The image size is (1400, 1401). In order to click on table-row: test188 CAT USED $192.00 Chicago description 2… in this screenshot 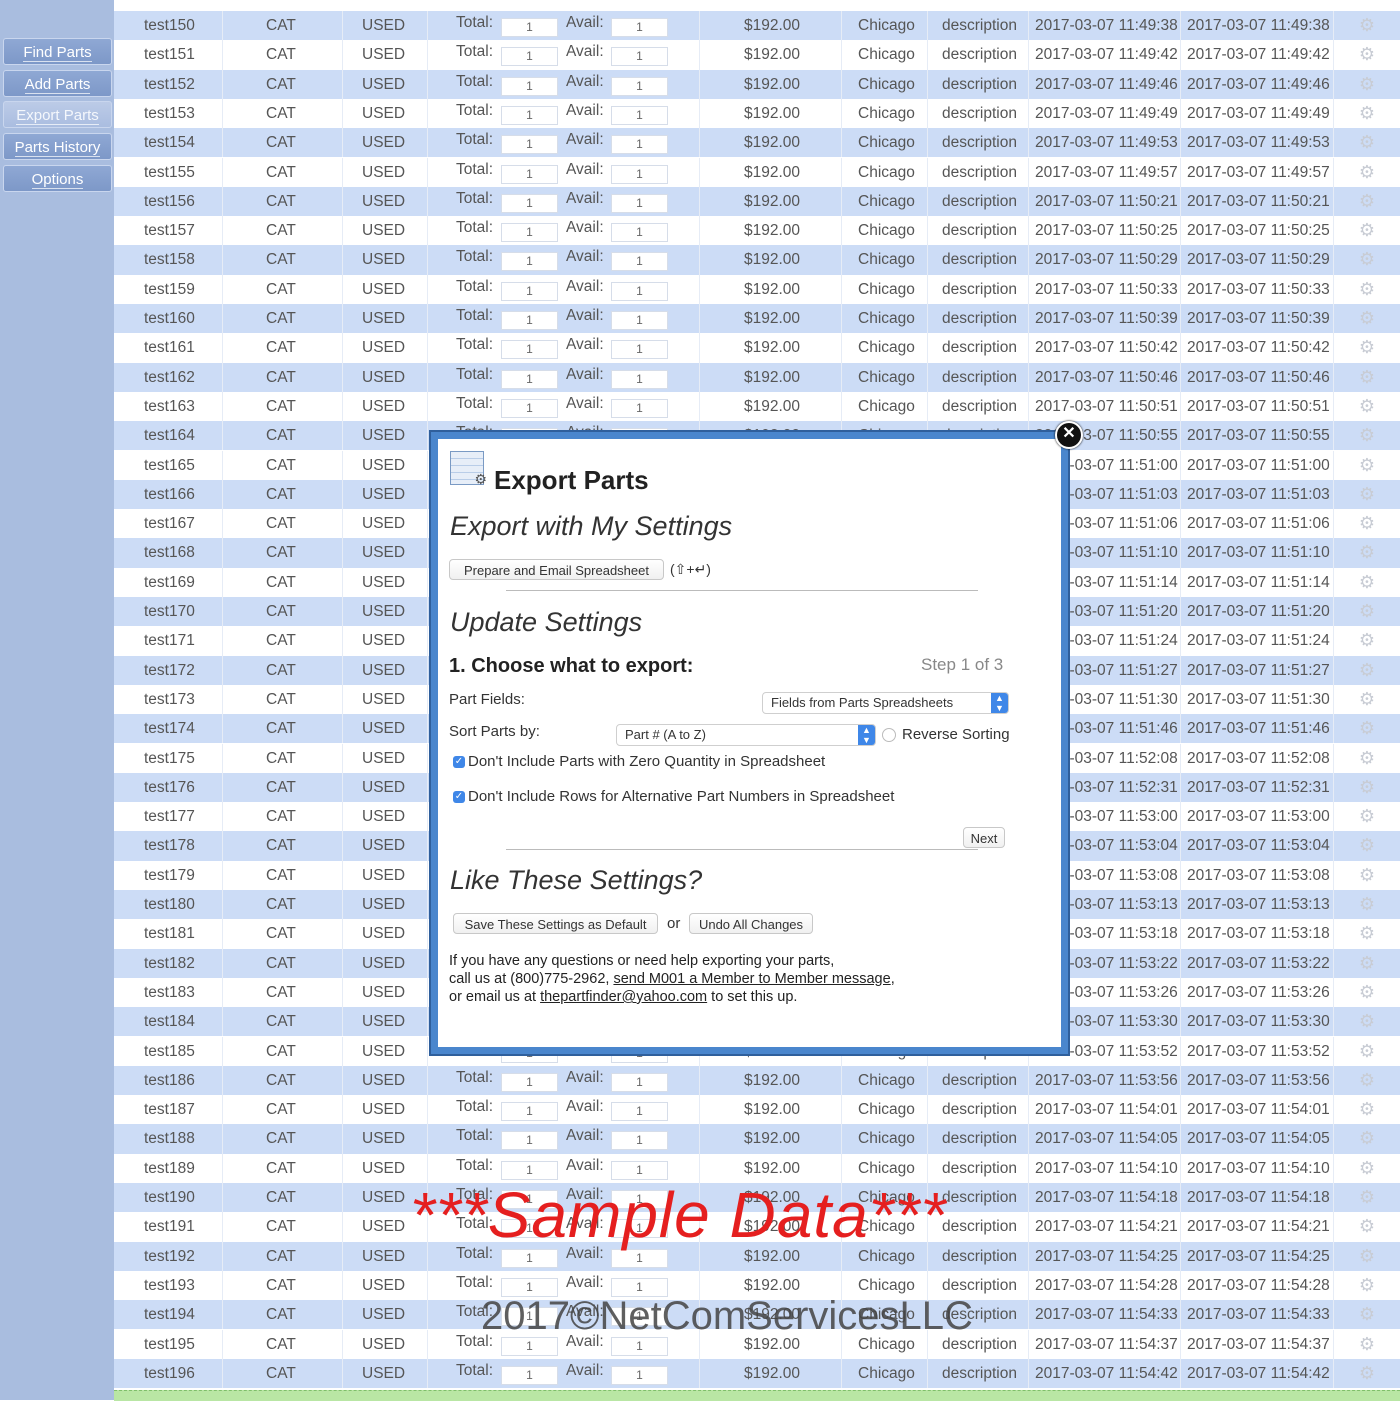, I will do `click(757, 1139)`.